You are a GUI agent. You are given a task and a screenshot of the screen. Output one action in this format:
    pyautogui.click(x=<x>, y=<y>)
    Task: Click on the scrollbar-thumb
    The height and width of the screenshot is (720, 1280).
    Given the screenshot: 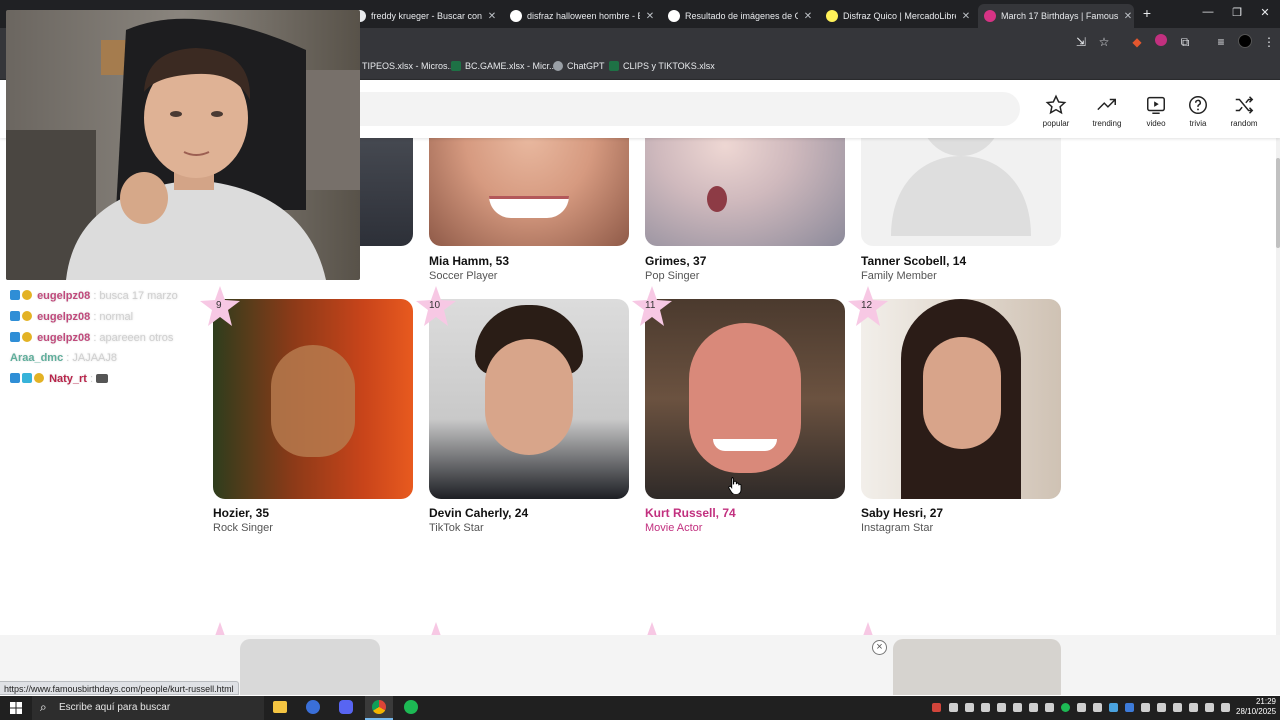 What is the action you would take?
    pyautogui.click(x=1278, y=203)
    